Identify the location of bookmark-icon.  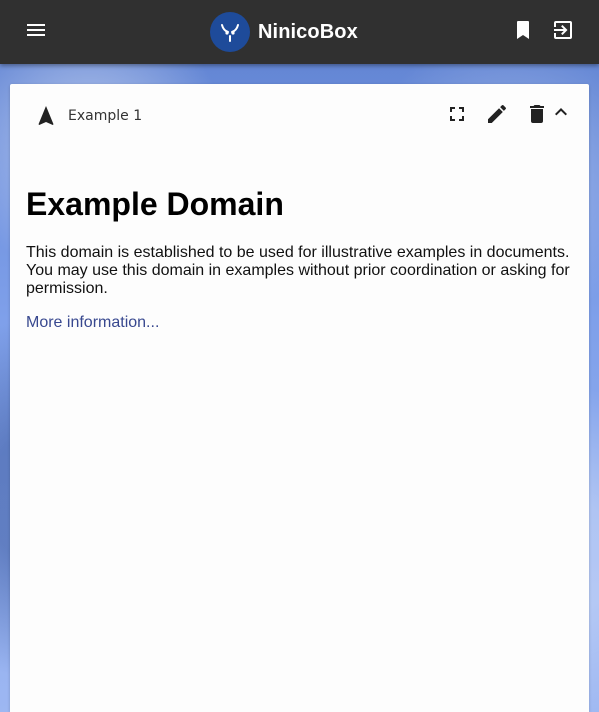
(523, 32).